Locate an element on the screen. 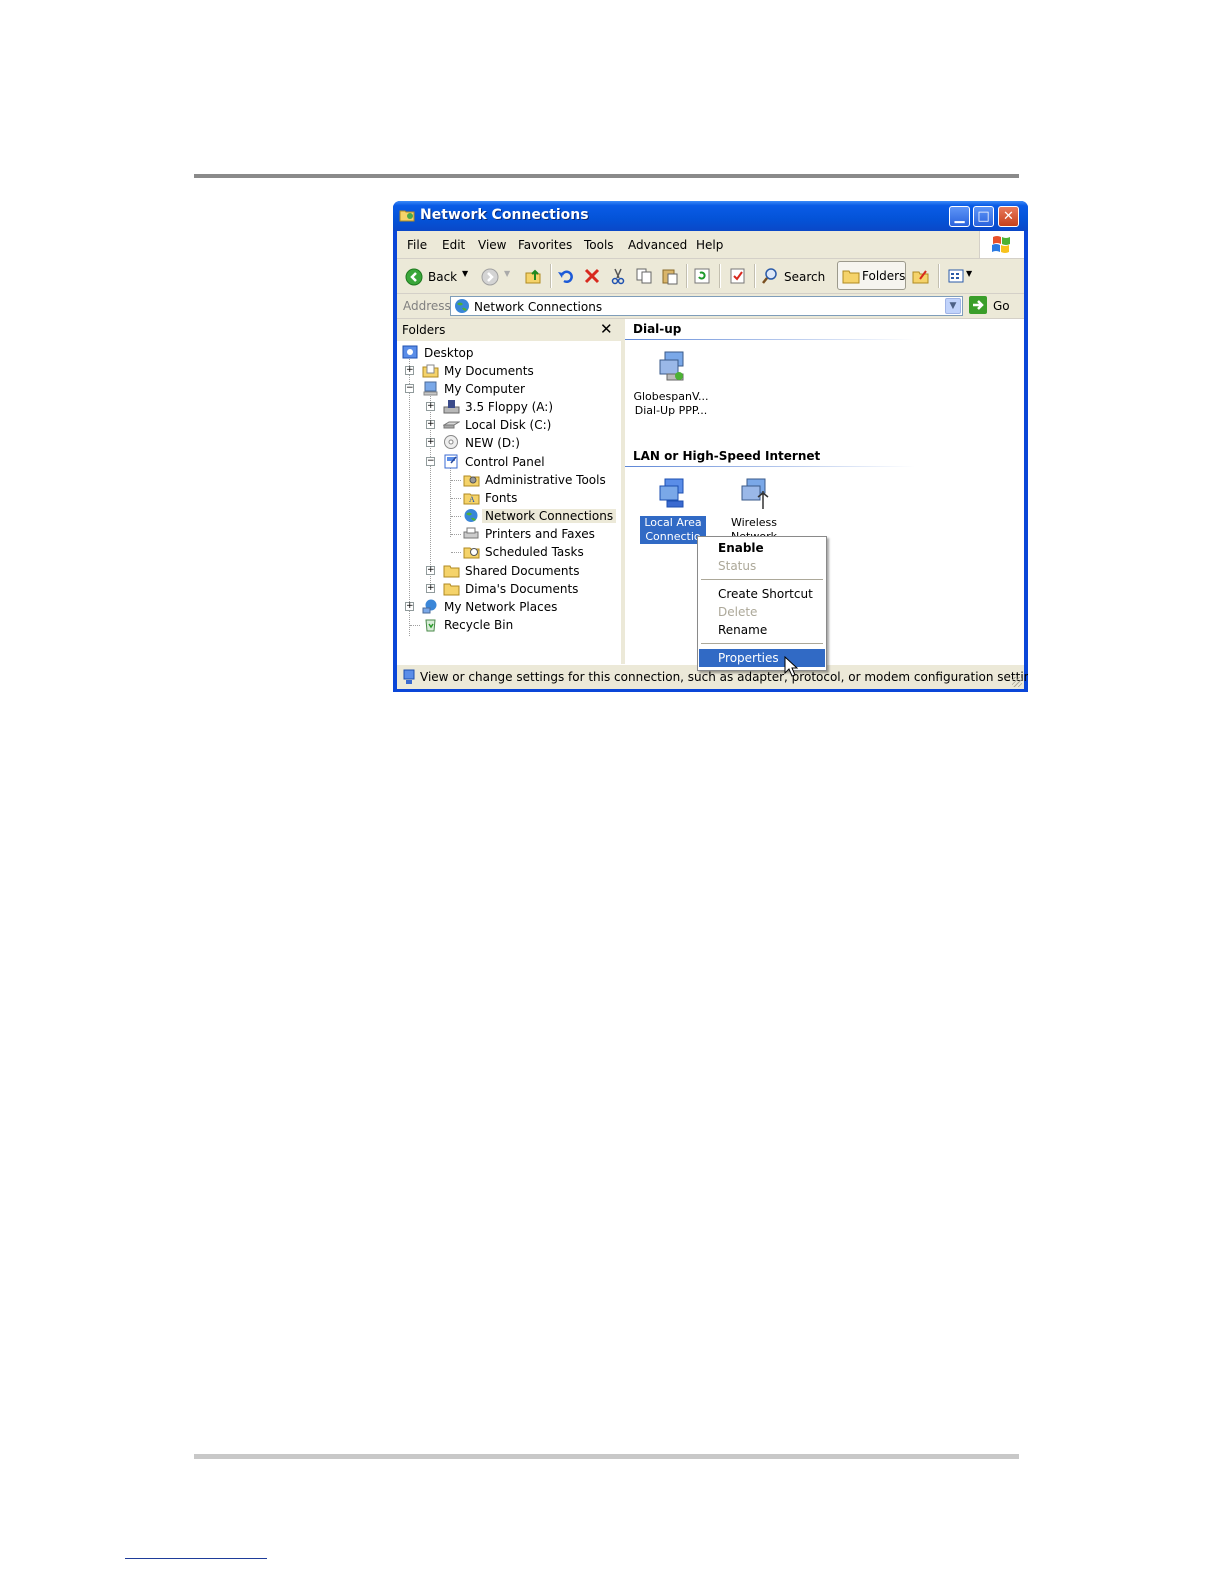 This screenshot has height=1584, width=1224. close-icon: ✕ is located at coordinates (606, 329).